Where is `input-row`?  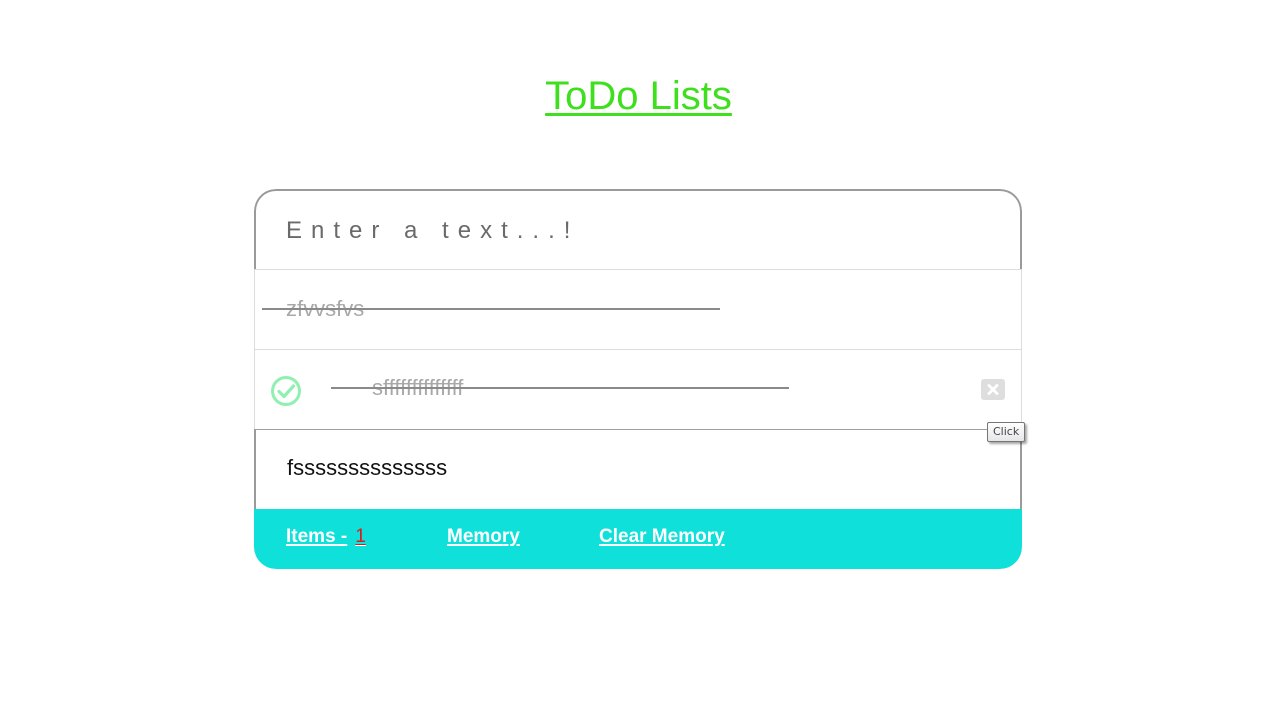
input-row is located at coordinates (638, 229).